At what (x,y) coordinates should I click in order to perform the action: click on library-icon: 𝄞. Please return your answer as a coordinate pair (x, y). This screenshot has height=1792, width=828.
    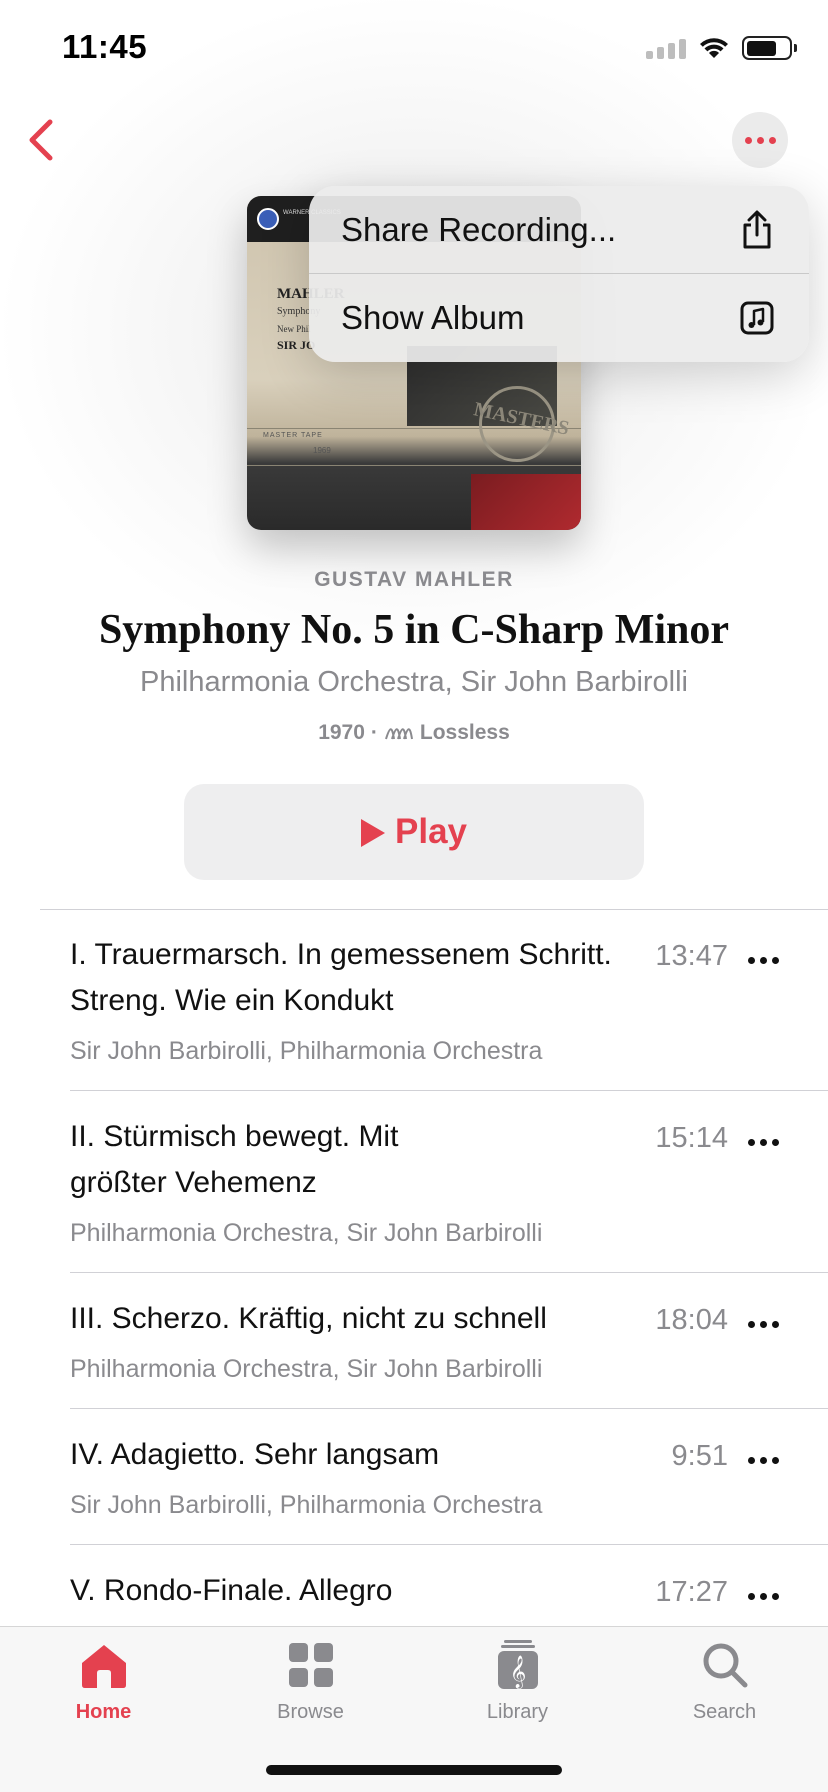
    Looking at the image, I should click on (518, 1665).